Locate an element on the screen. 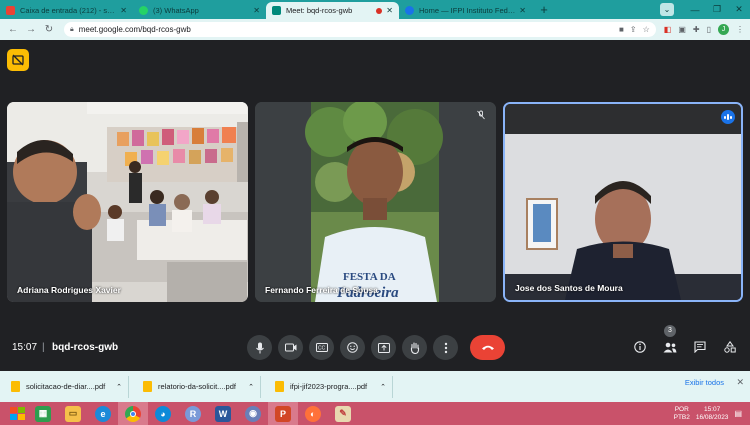  hand-icon is located at coordinates (414, 347).